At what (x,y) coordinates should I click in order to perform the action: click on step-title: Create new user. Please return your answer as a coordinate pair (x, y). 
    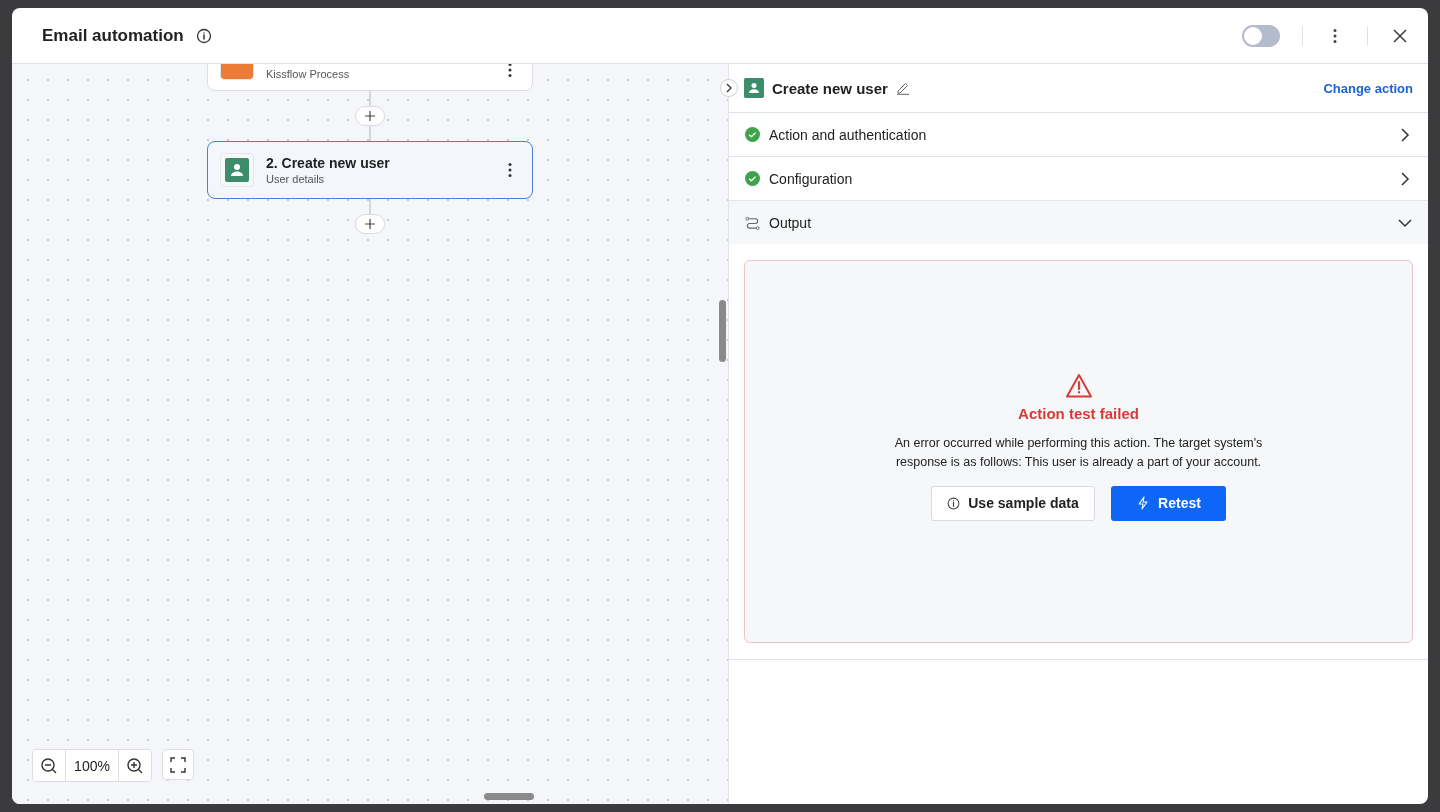
    Looking at the image, I should click on (830, 88).